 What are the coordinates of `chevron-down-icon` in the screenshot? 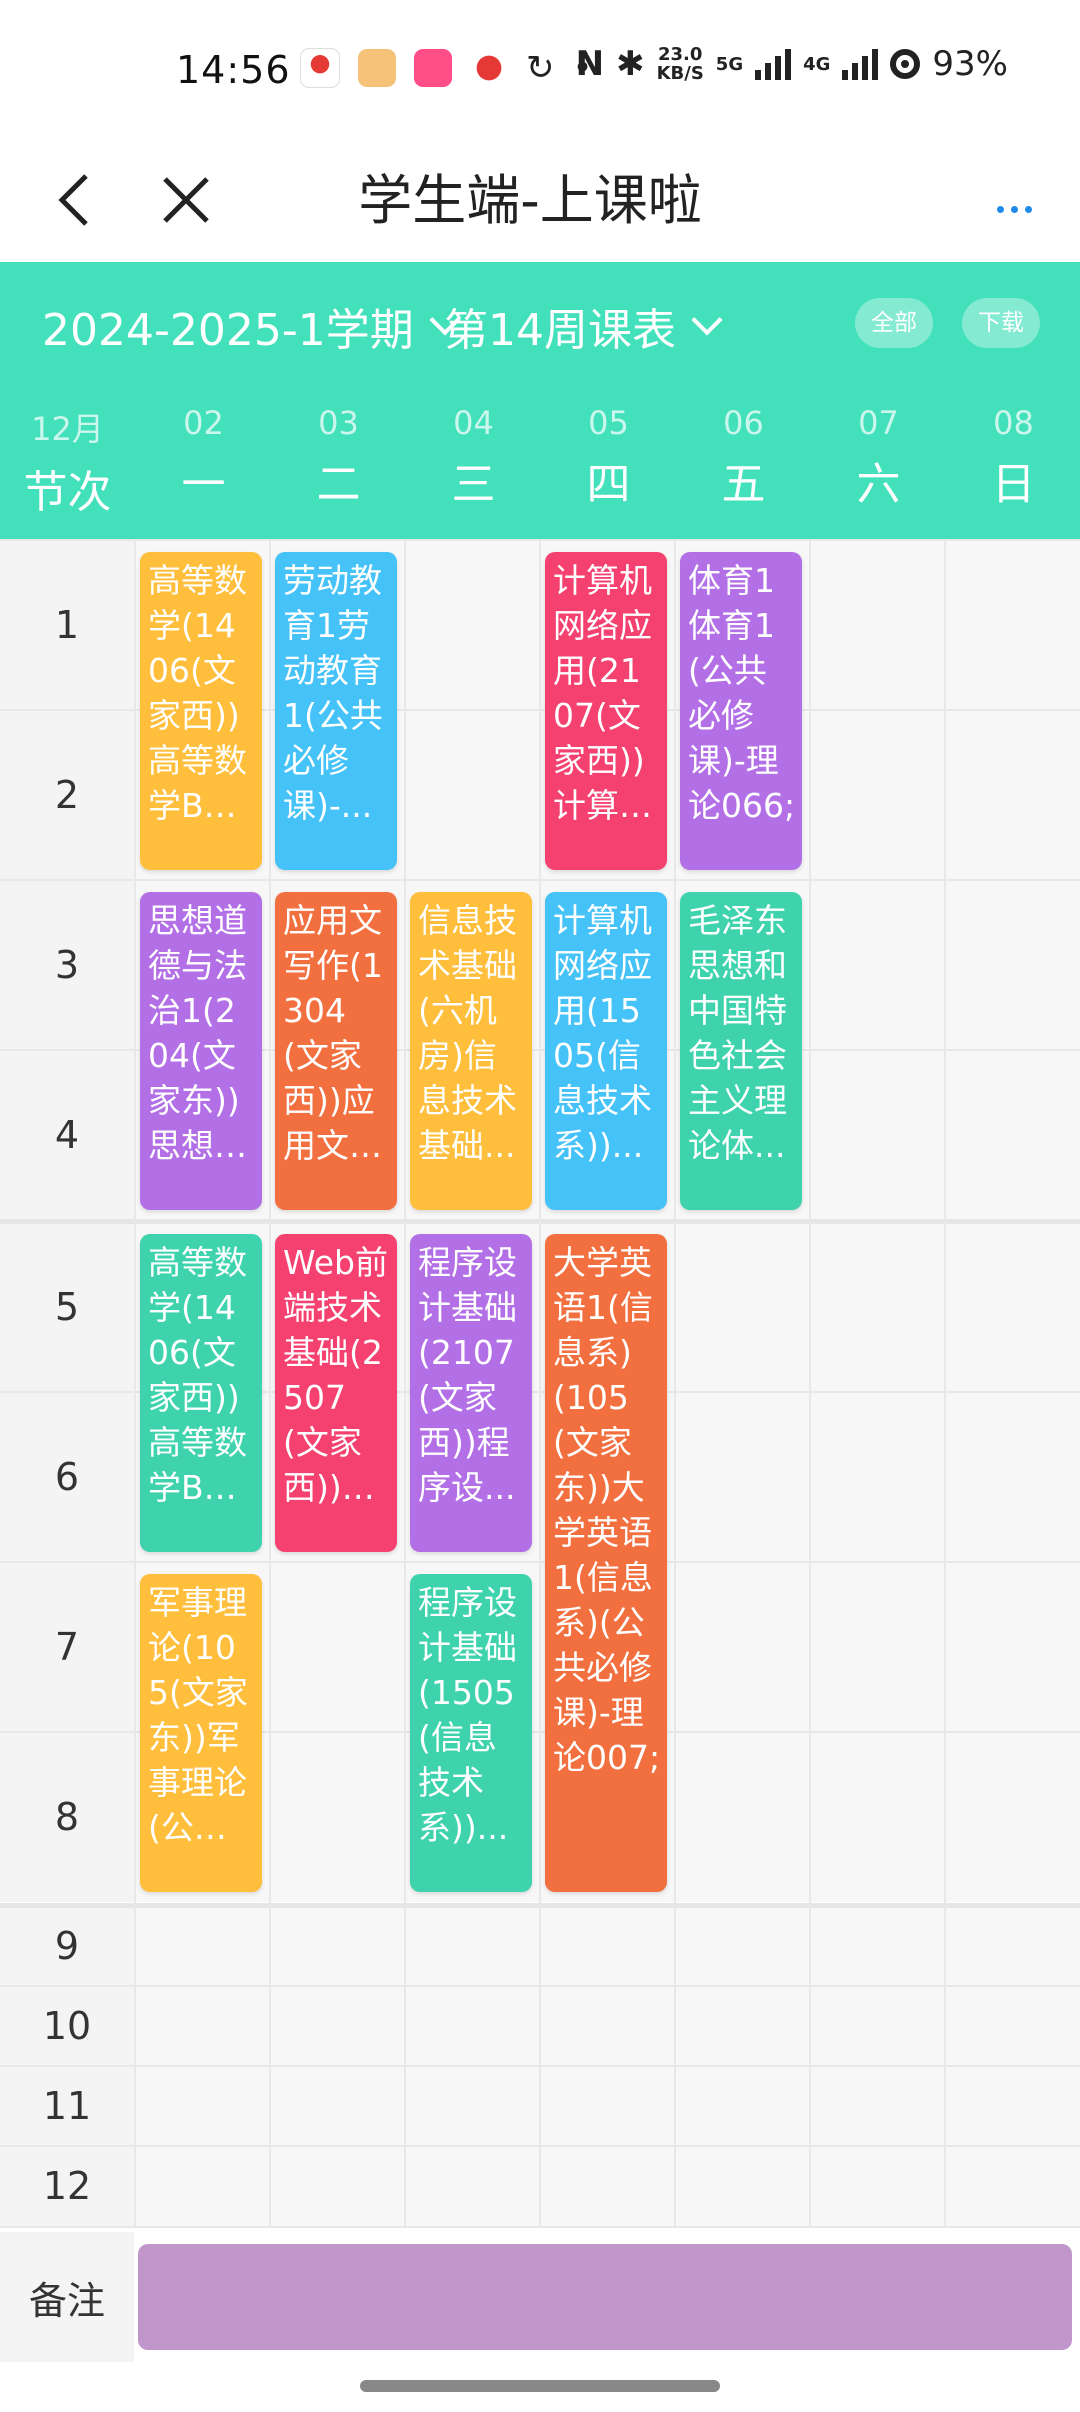 It's located at (707, 320).